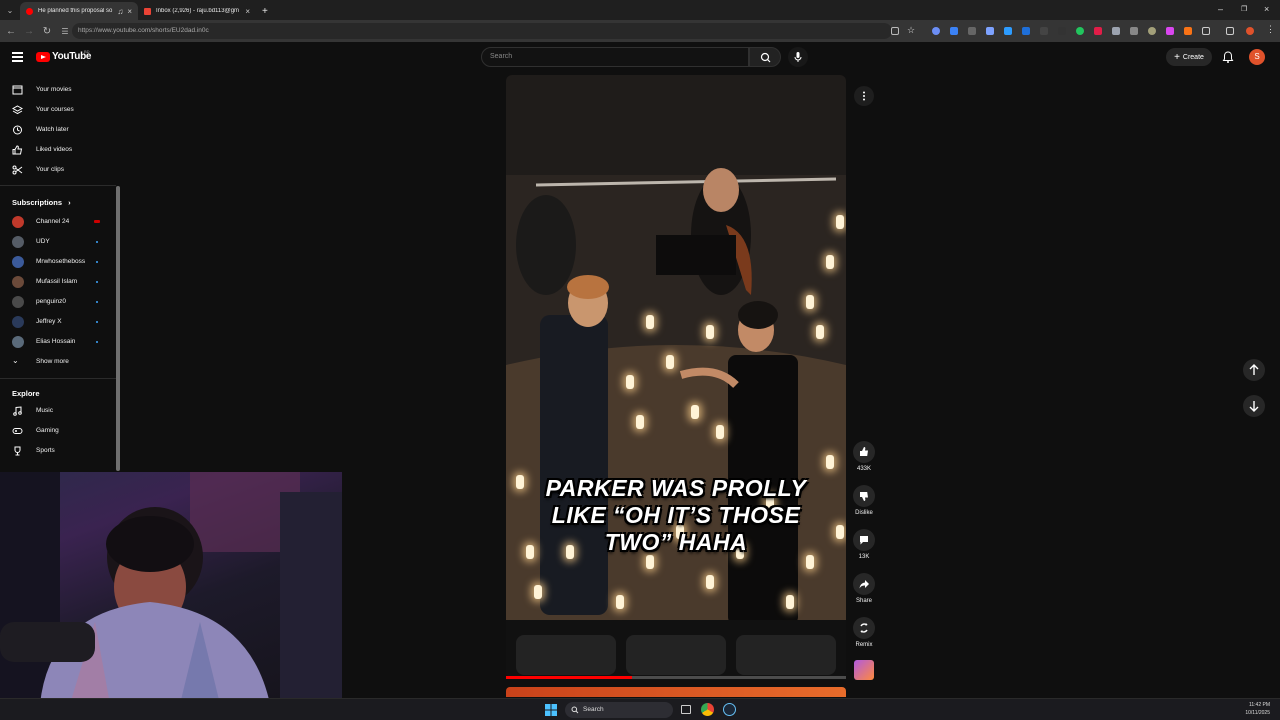 The height and width of the screenshot is (720, 1280). What do you see at coordinates (990, 31) in the screenshot?
I see `extension-puzzle-icon` at bounding box center [990, 31].